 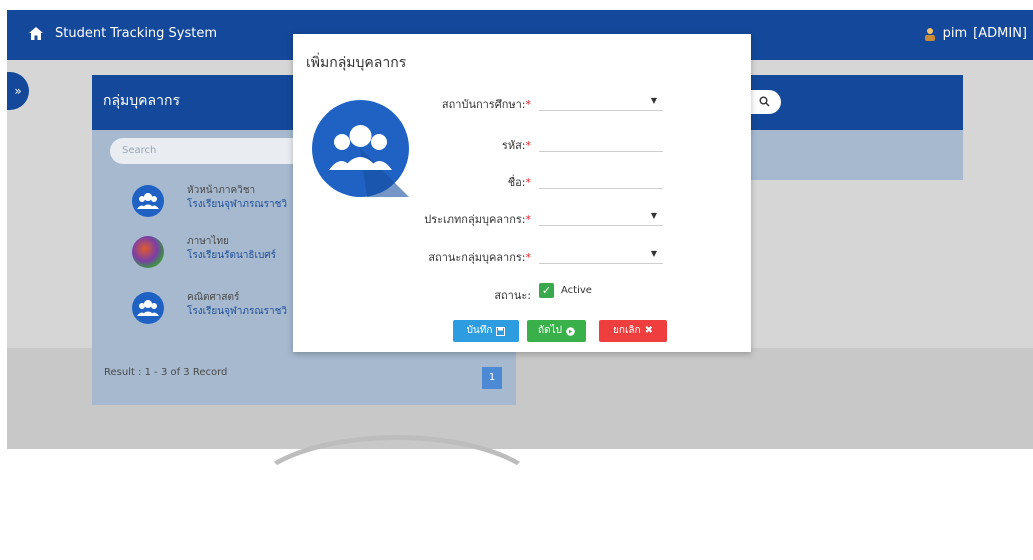 What do you see at coordinates (213, 297) in the screenshot?
I see `list-item-title: คณิตศาสตร์` at bounding box center [213, 297].